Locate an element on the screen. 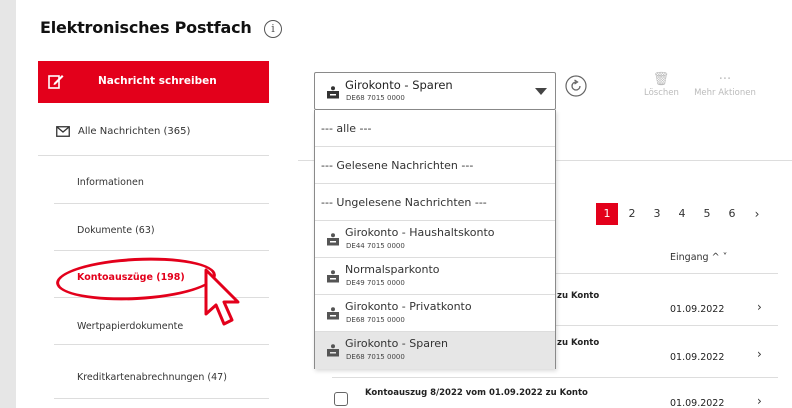 The height and width of the screenshot is (408, 792). delete-button: 🗑 Löschen is located at coordinates (661, 85).